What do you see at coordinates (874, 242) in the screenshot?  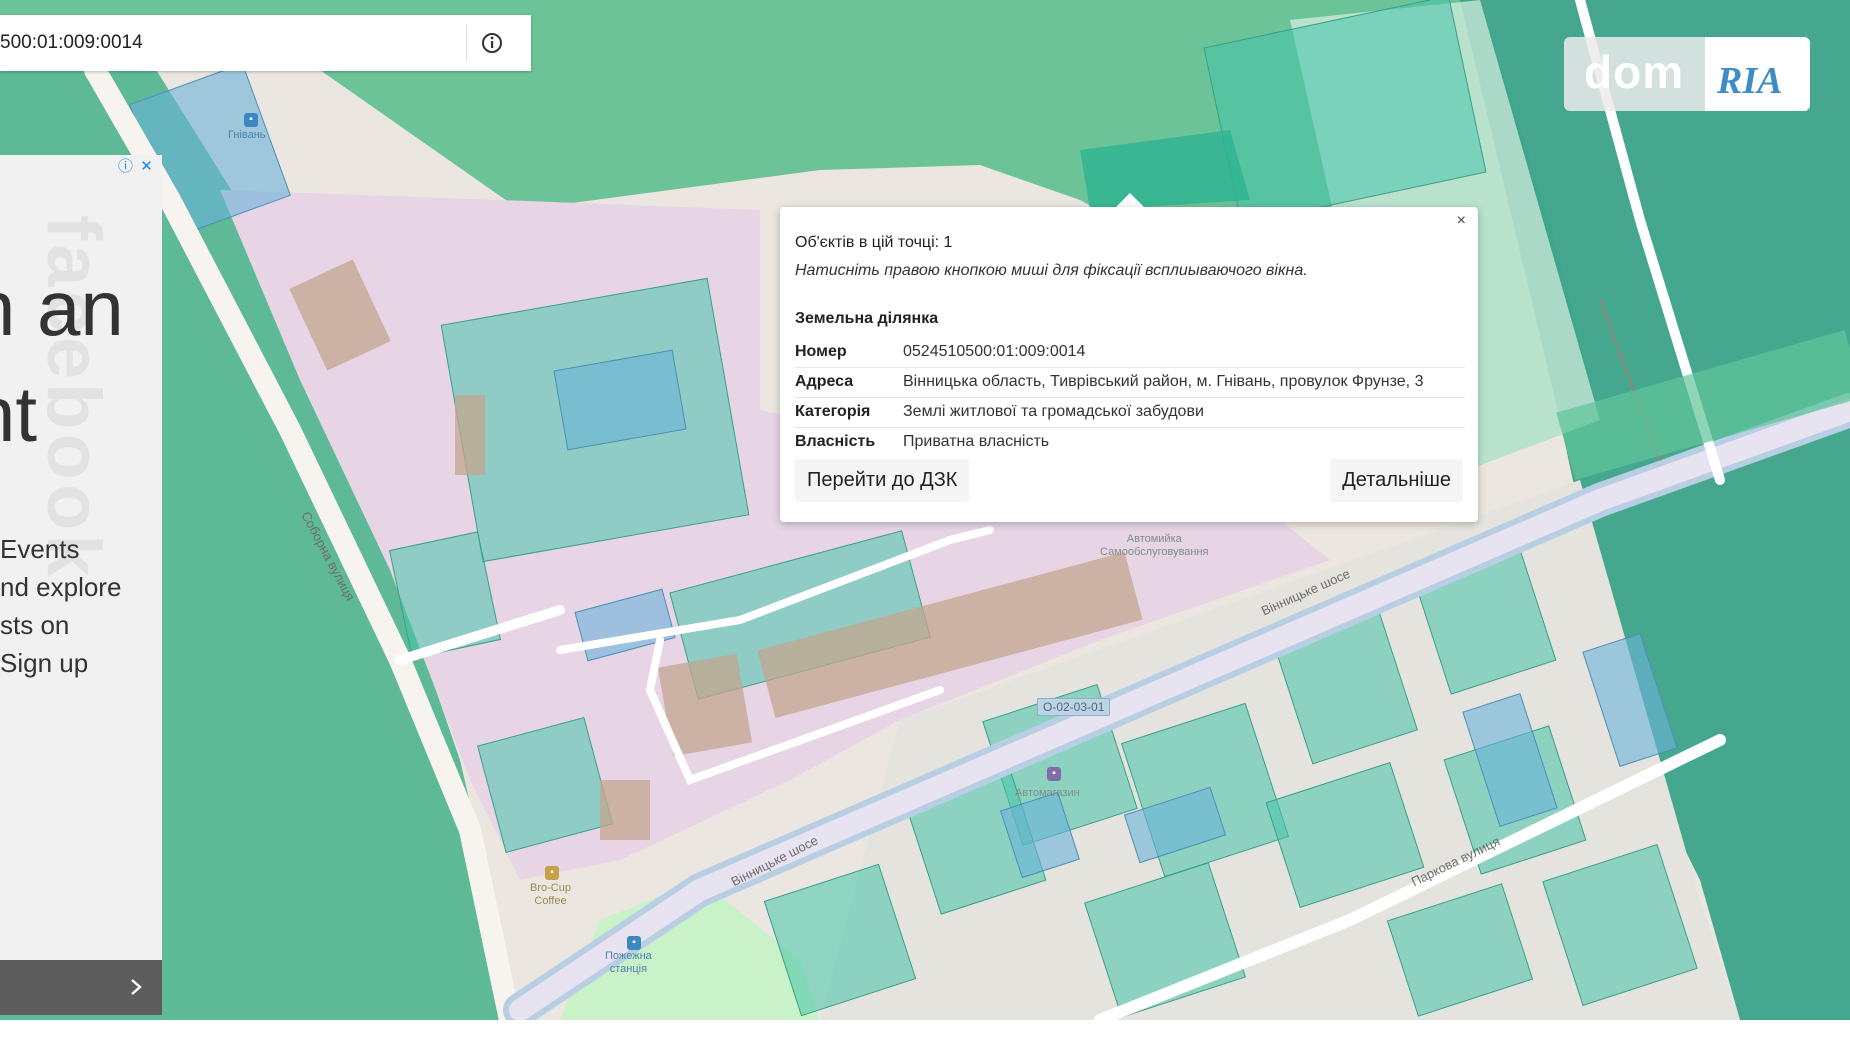 I see `popup-object-count: Об'єктів в цій точці: 1` at bounding box center [874, 242].